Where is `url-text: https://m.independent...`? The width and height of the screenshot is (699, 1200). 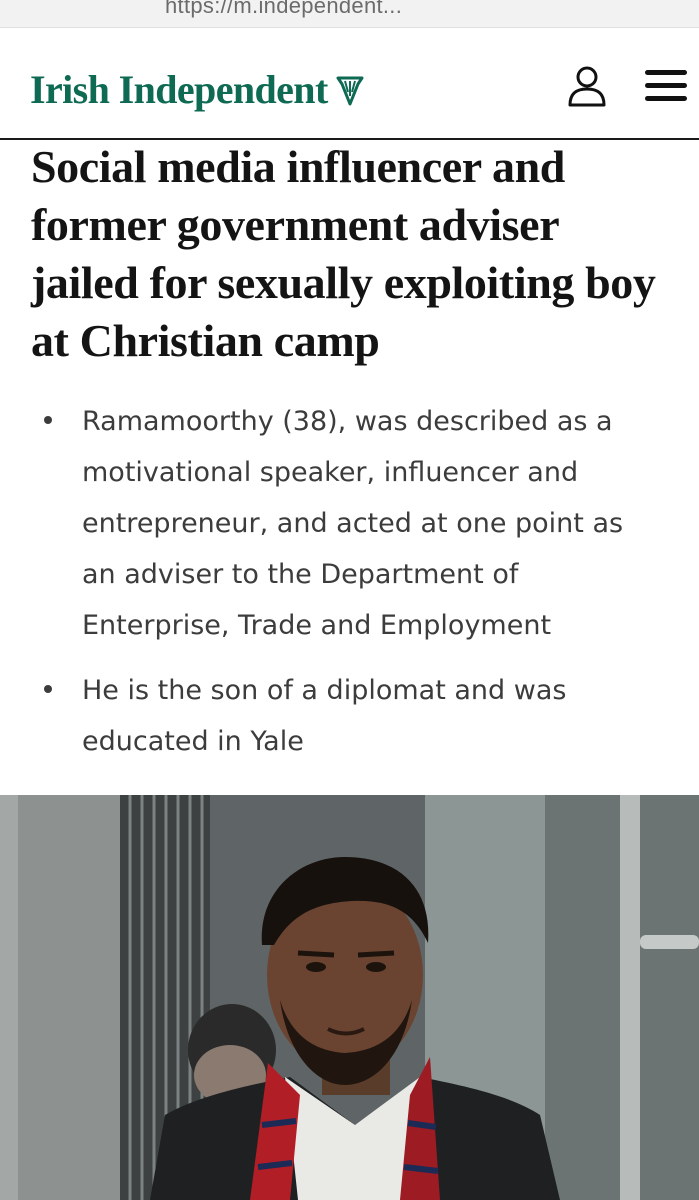 url-text: https://m.independent... is located at coordinates (283, 9).